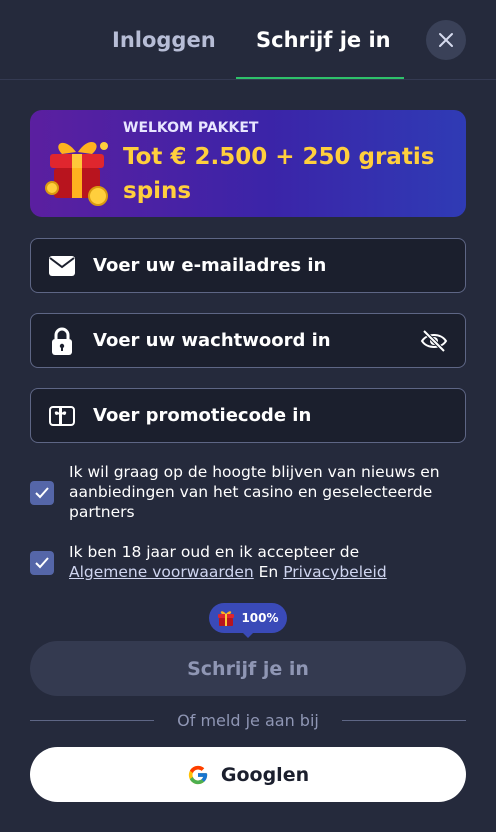  I want to click on terms-link: Algemene voorwaarden, so click(161, 572).